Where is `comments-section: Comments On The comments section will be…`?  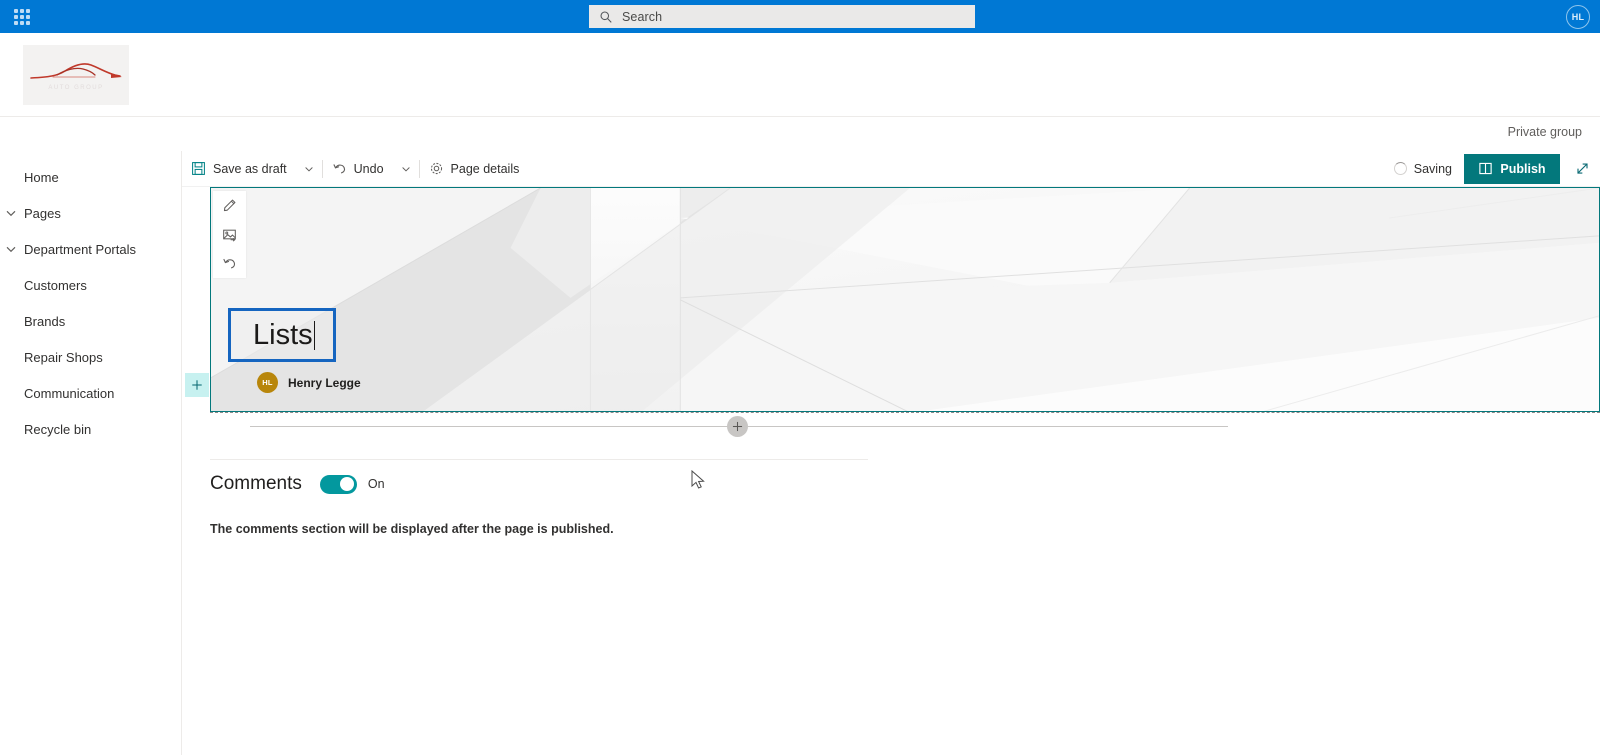 comments-section: Comments On The comments section will be… is located at coordinates (660, 502).